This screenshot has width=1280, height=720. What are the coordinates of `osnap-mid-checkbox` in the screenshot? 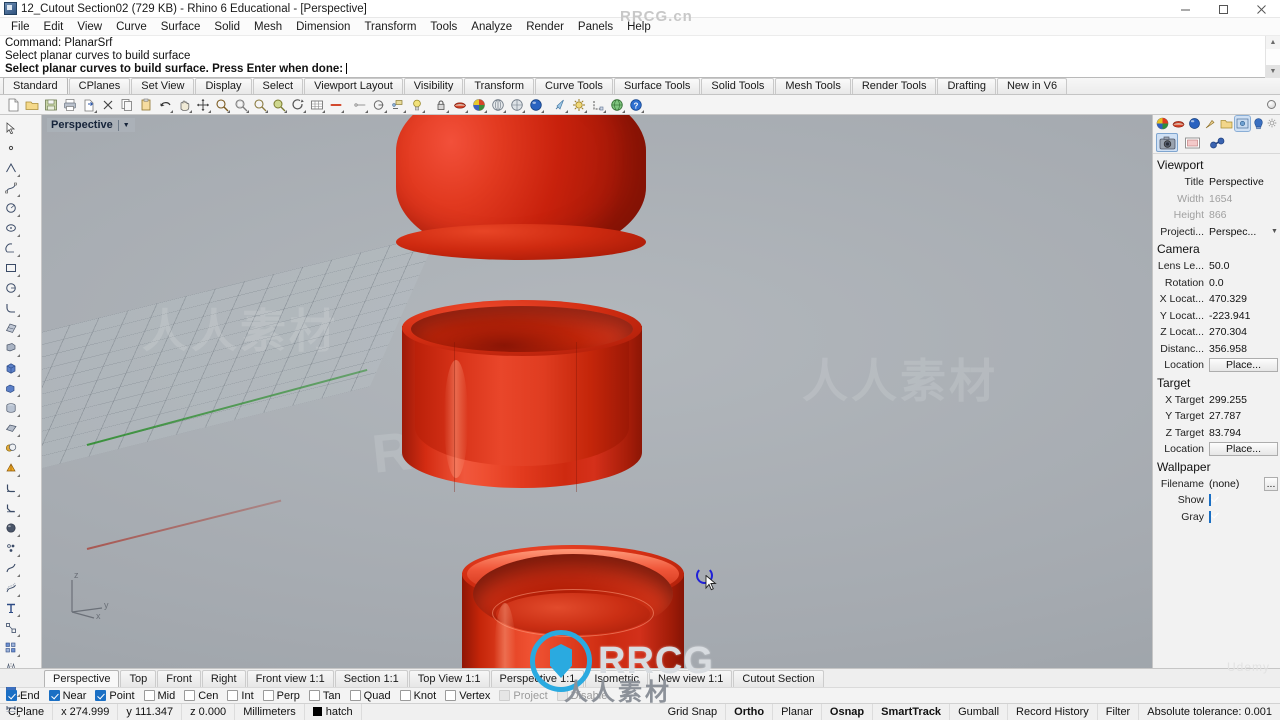 It's located at (149, 695).